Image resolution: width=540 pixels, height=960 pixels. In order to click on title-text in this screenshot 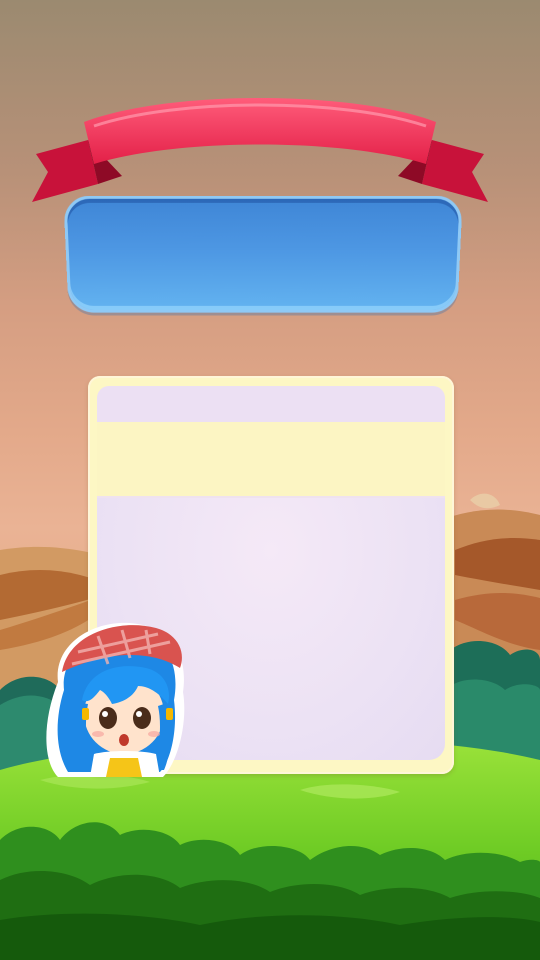, I will do `click(262, 254)`.